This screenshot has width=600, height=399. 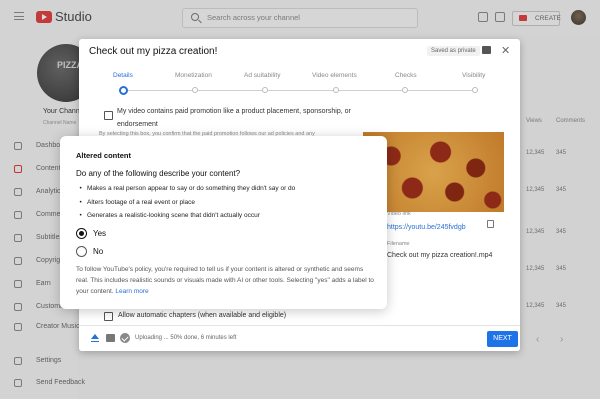 What do you see at coordinates (186, 338) in the screenshot?
I see `upload-status-text: Uploading ... 50% done, 6 minutes left` at bounding box center [186, 338].